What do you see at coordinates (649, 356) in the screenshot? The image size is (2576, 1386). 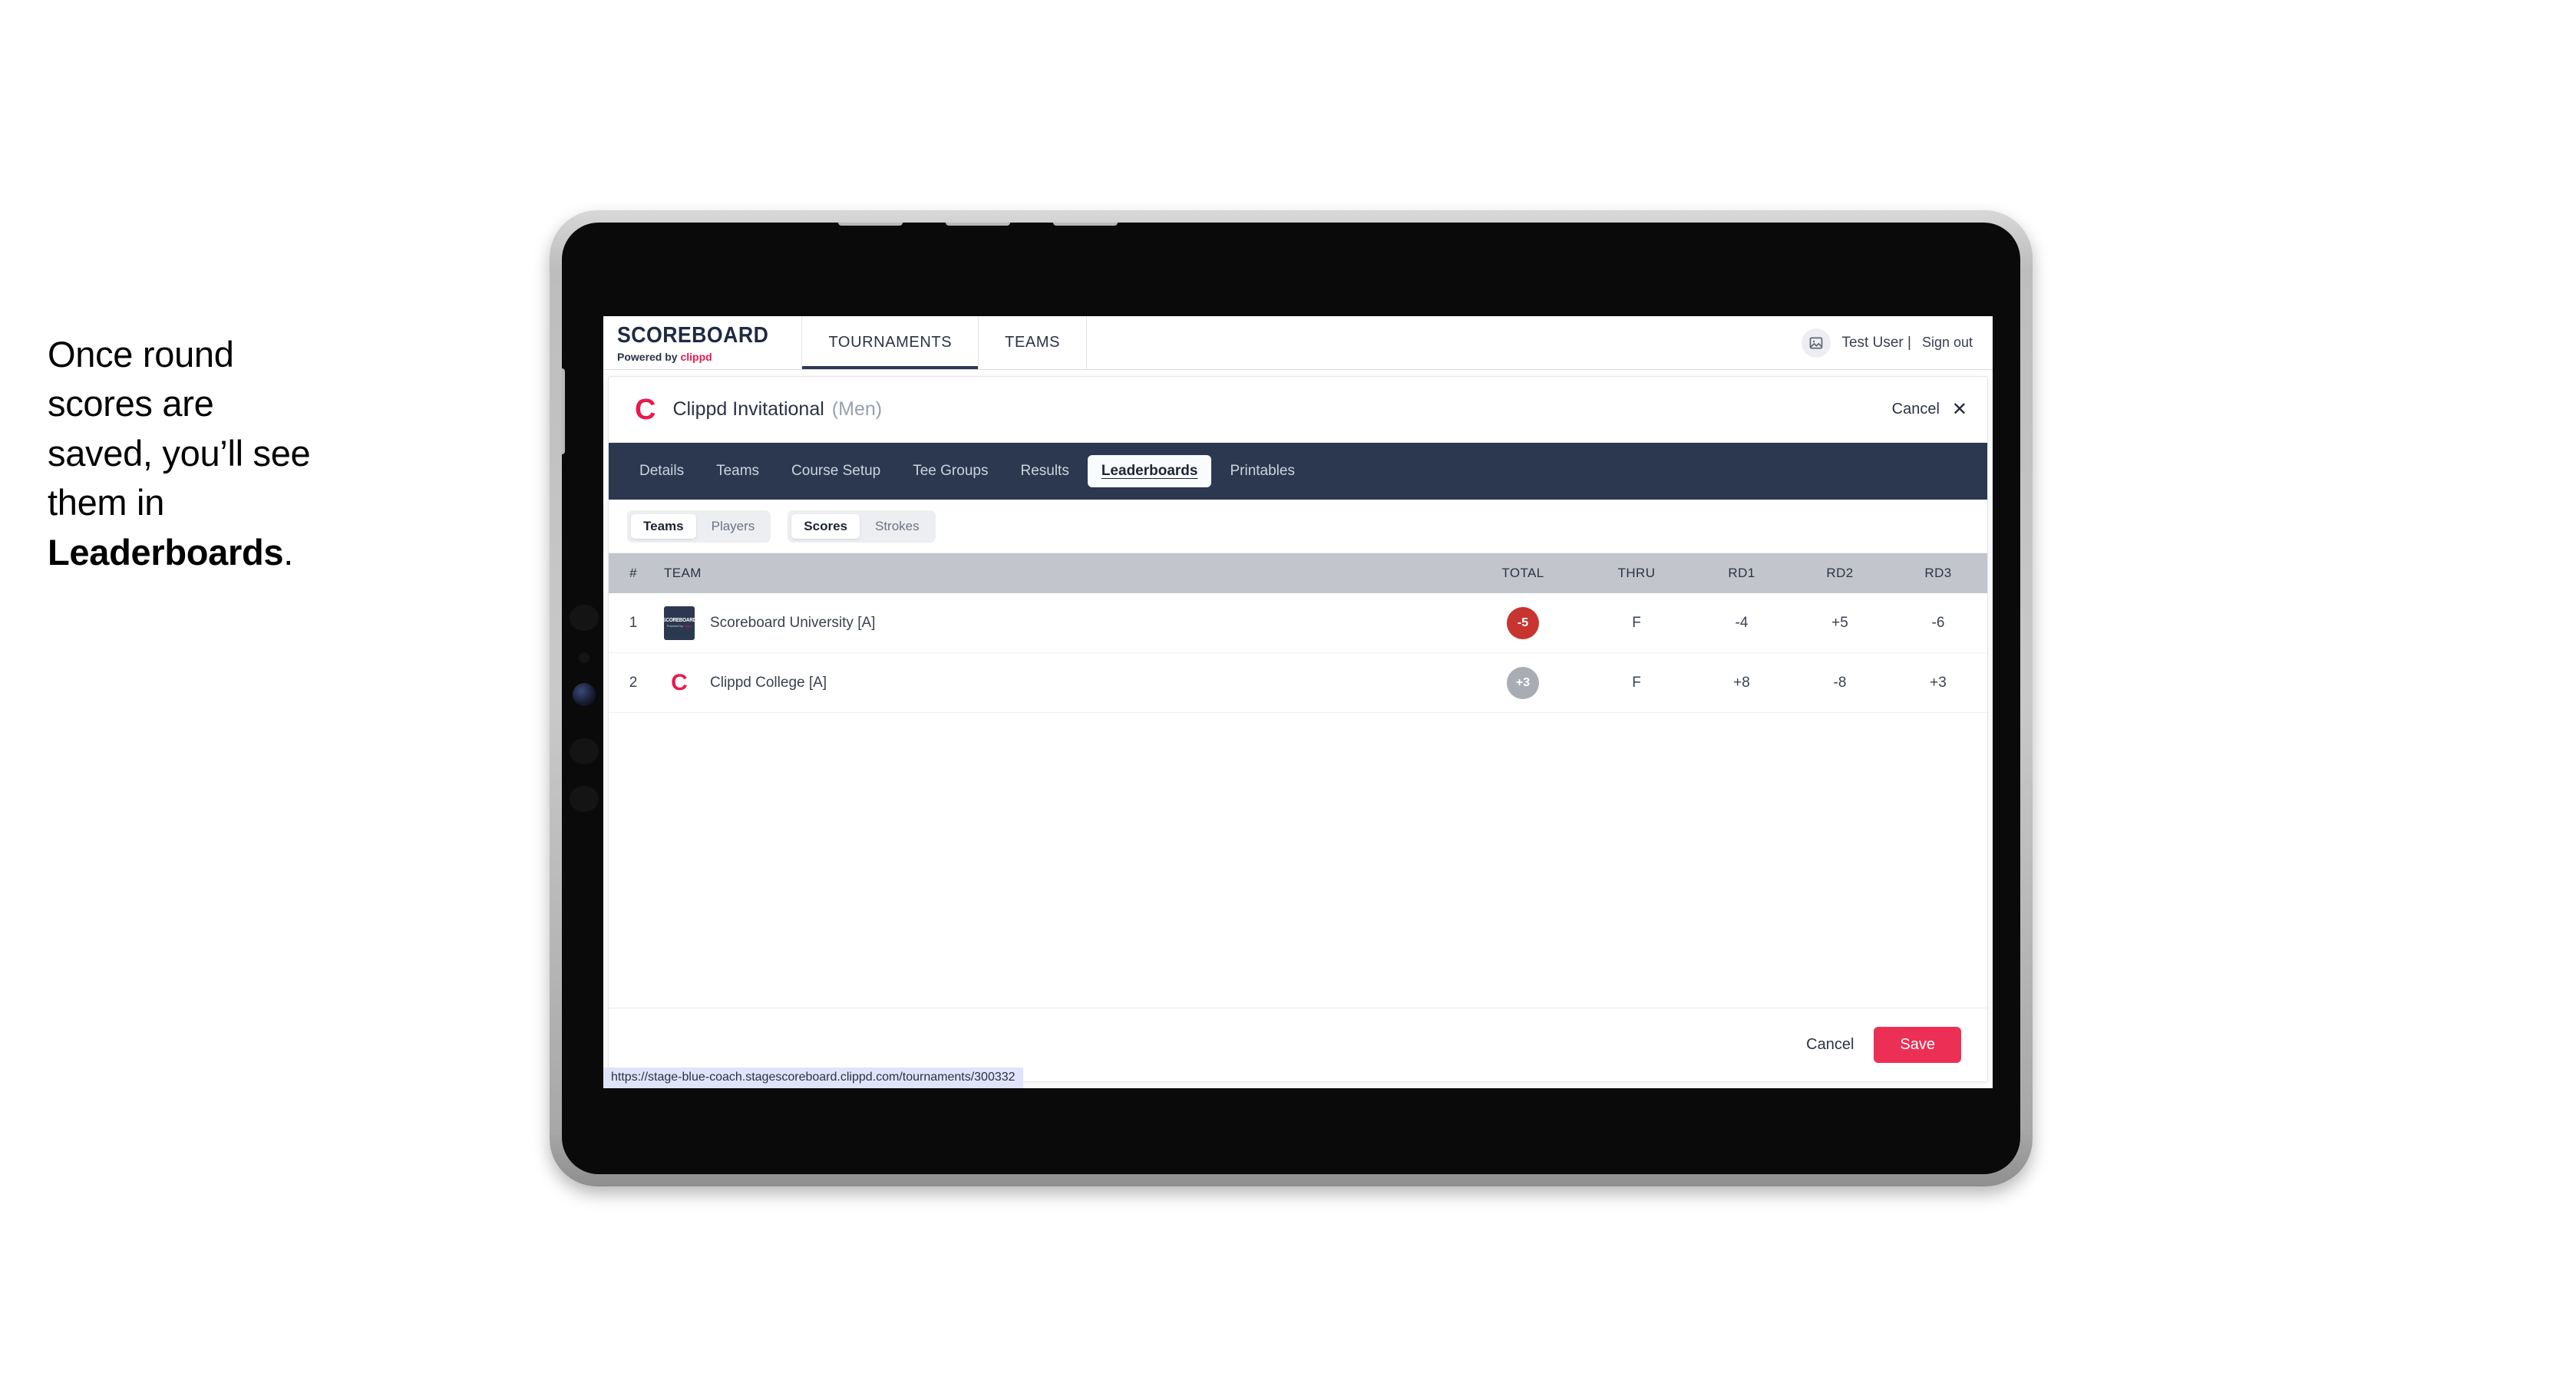 I see `brand-sub-prefix: Powered by` at bounding box center [649, 356].